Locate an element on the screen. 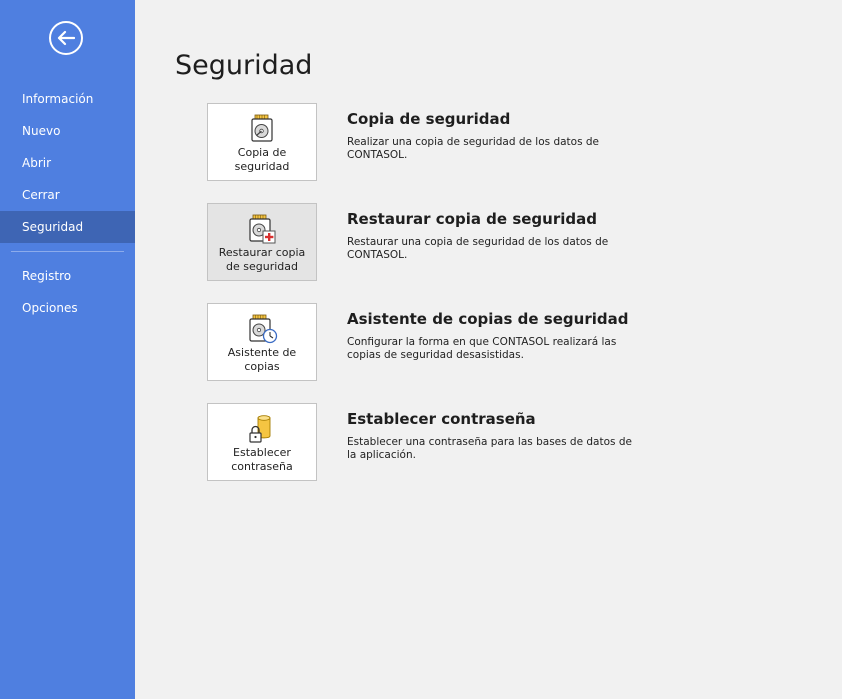 The image size is (842, 699). sidebar-item-cerrar: Cerrar is located at coordinates (67, 195).